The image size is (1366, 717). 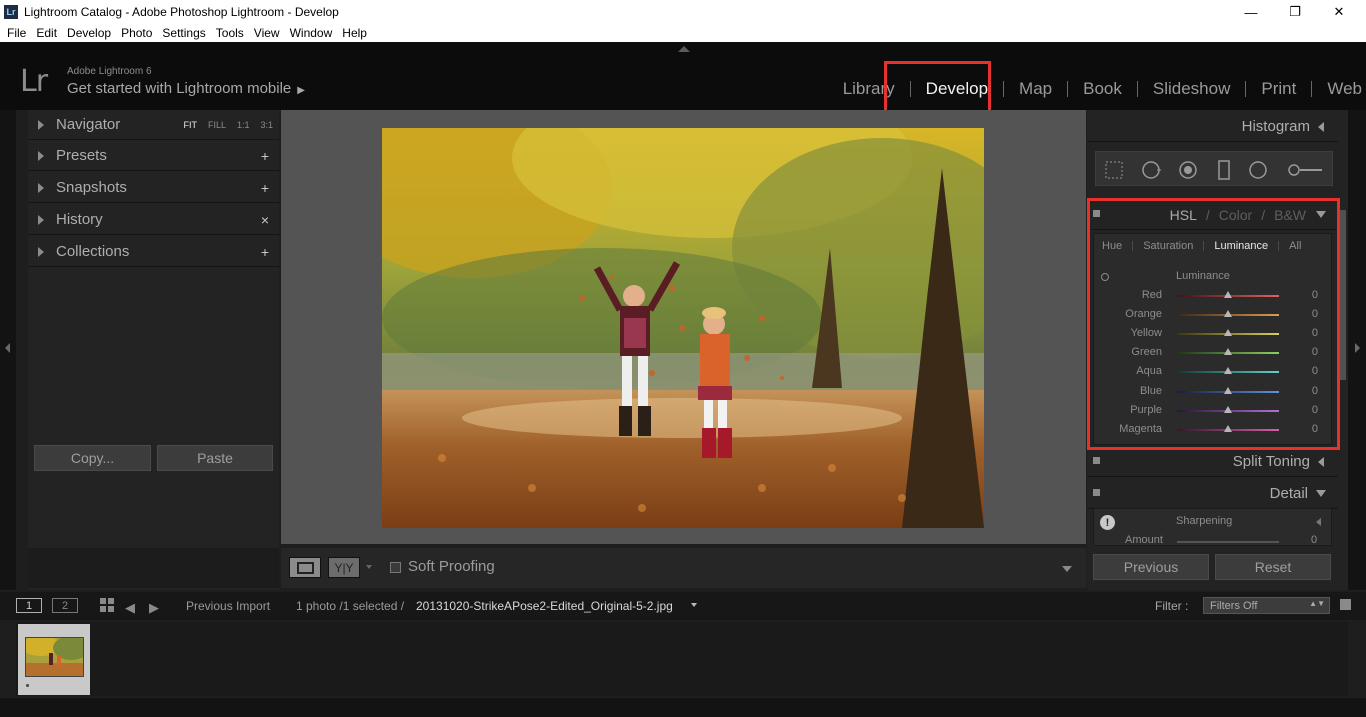 I want to click on lightroom-mobile-link: Get started with Lightroom mobile ▶, so click(x=186, y=88).